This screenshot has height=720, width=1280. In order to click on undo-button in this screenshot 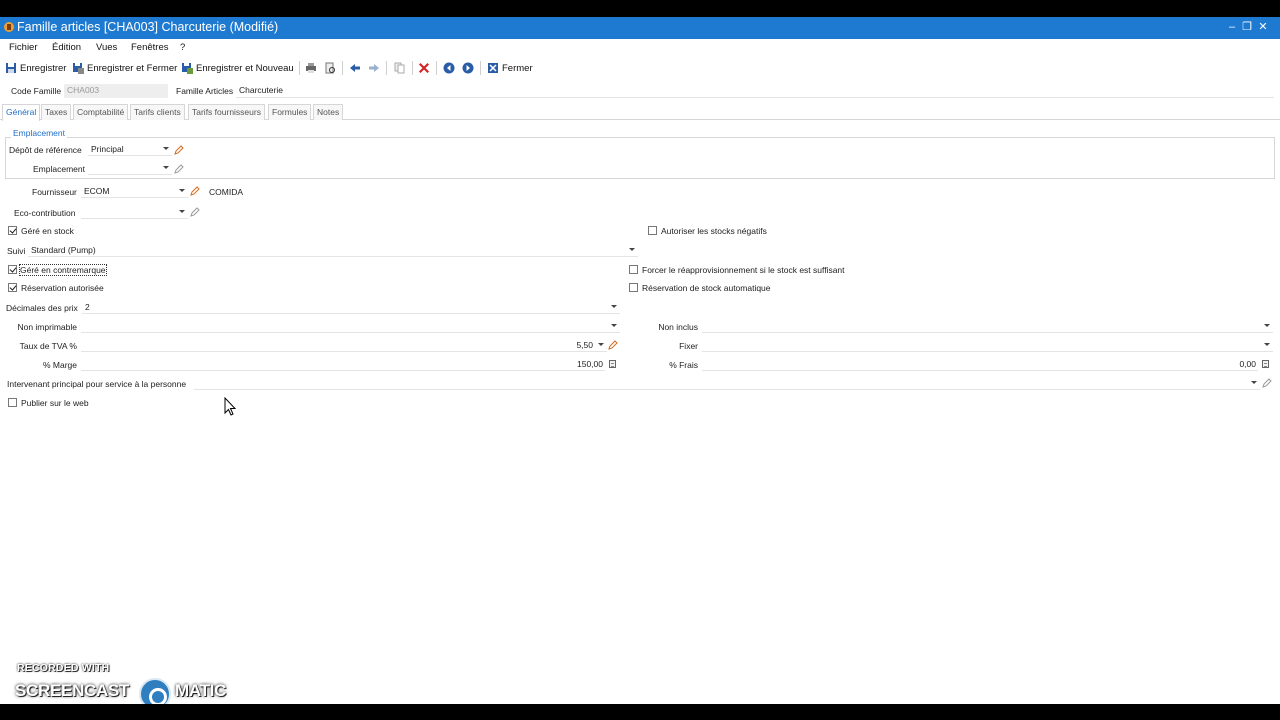, I will do `click(355, 68)`.